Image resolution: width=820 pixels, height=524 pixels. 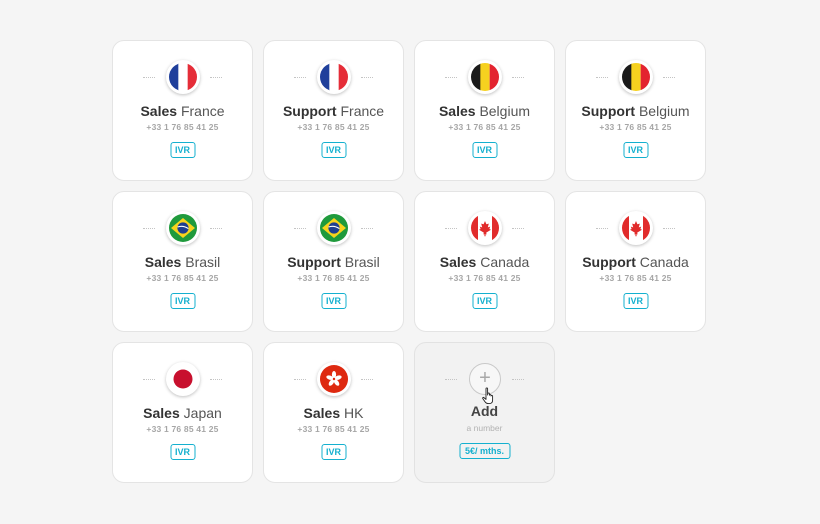 I want to click on card-title: Sales France, so click(x=182, y=111).